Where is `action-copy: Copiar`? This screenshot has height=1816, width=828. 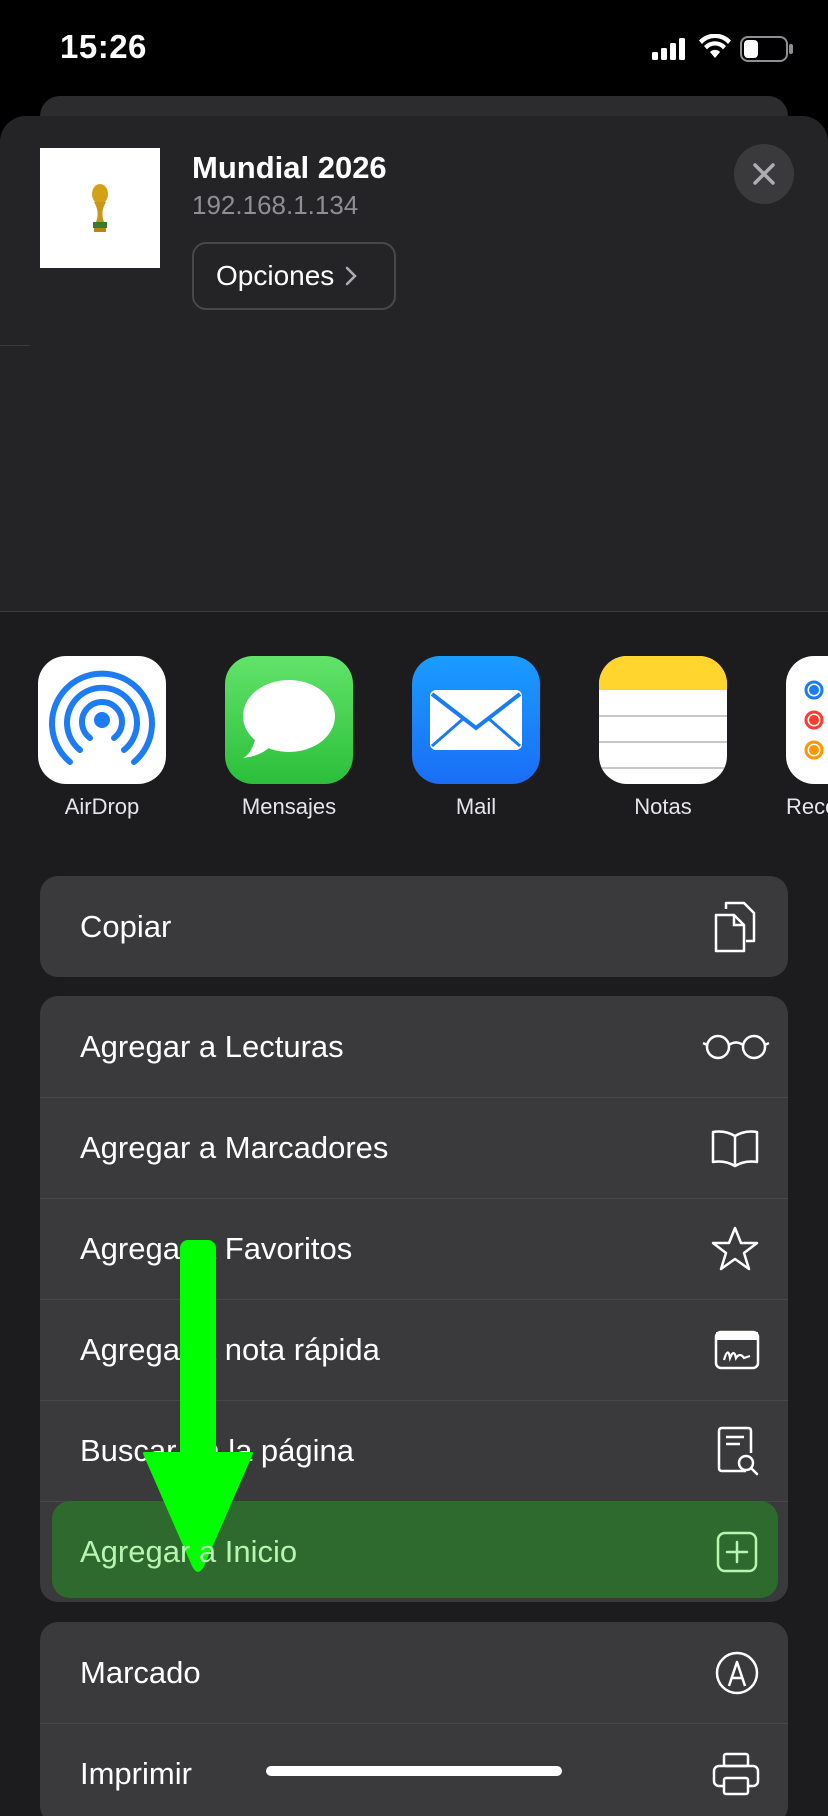
action-copy: Copiar is located at coordinates (414, 926).